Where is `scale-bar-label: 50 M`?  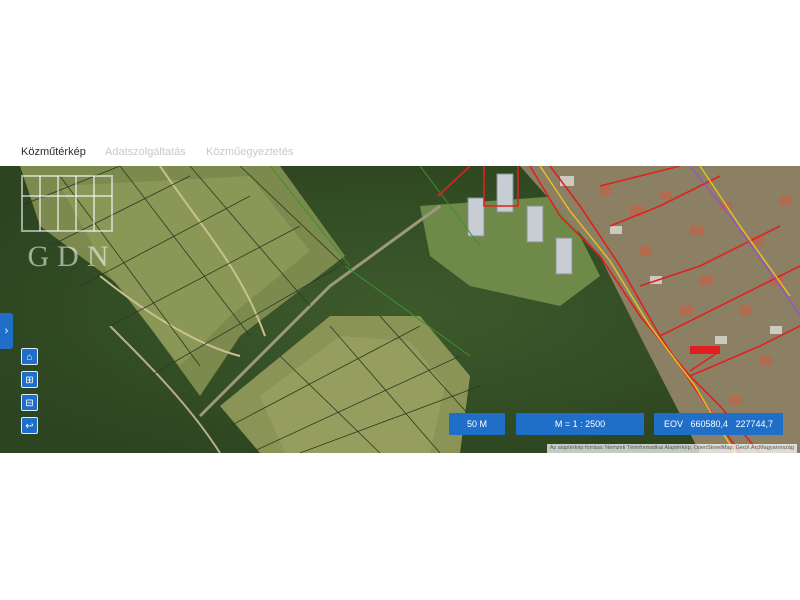 scale-bar-label: 50 M is located at coordinates (477, 424).